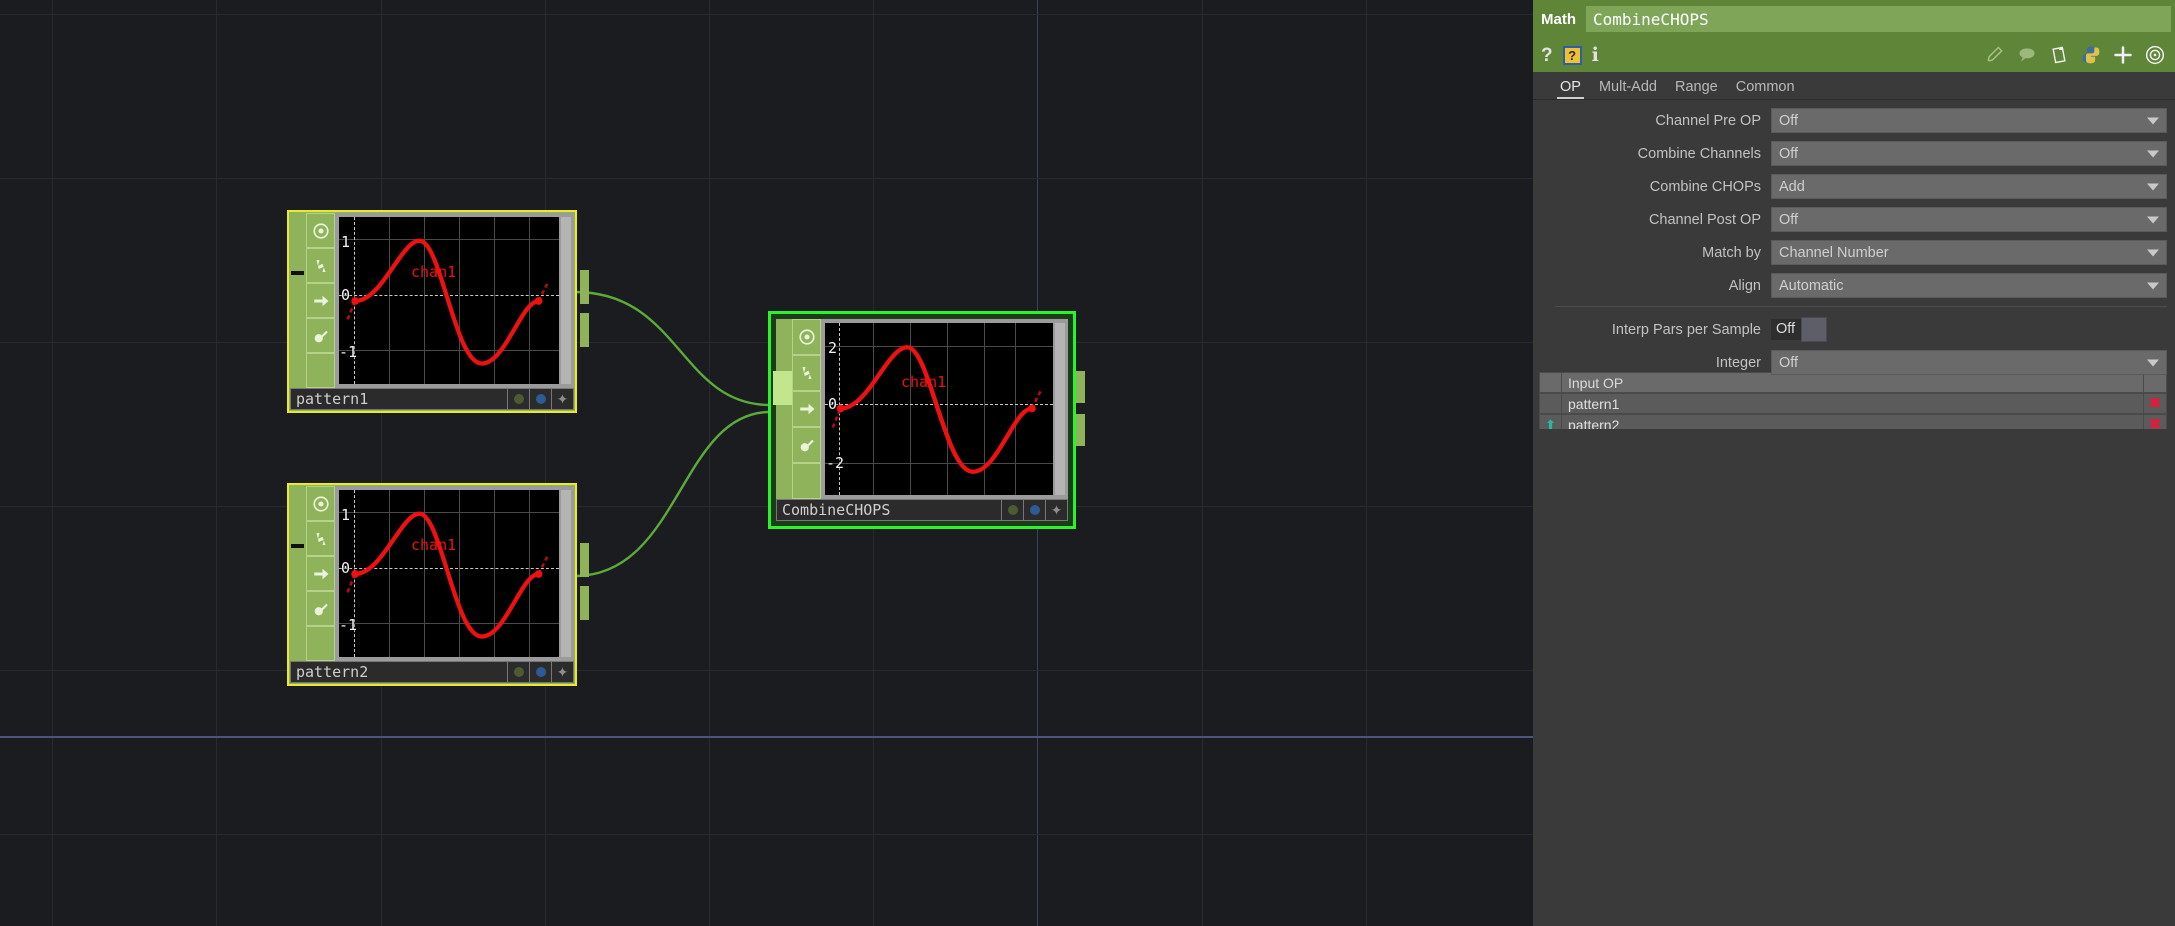  What do you see at coordinates (1969, 219) in the screenshot?
I see `param-menu-channel-post-op: Off` at bounding box center [1969, 219].